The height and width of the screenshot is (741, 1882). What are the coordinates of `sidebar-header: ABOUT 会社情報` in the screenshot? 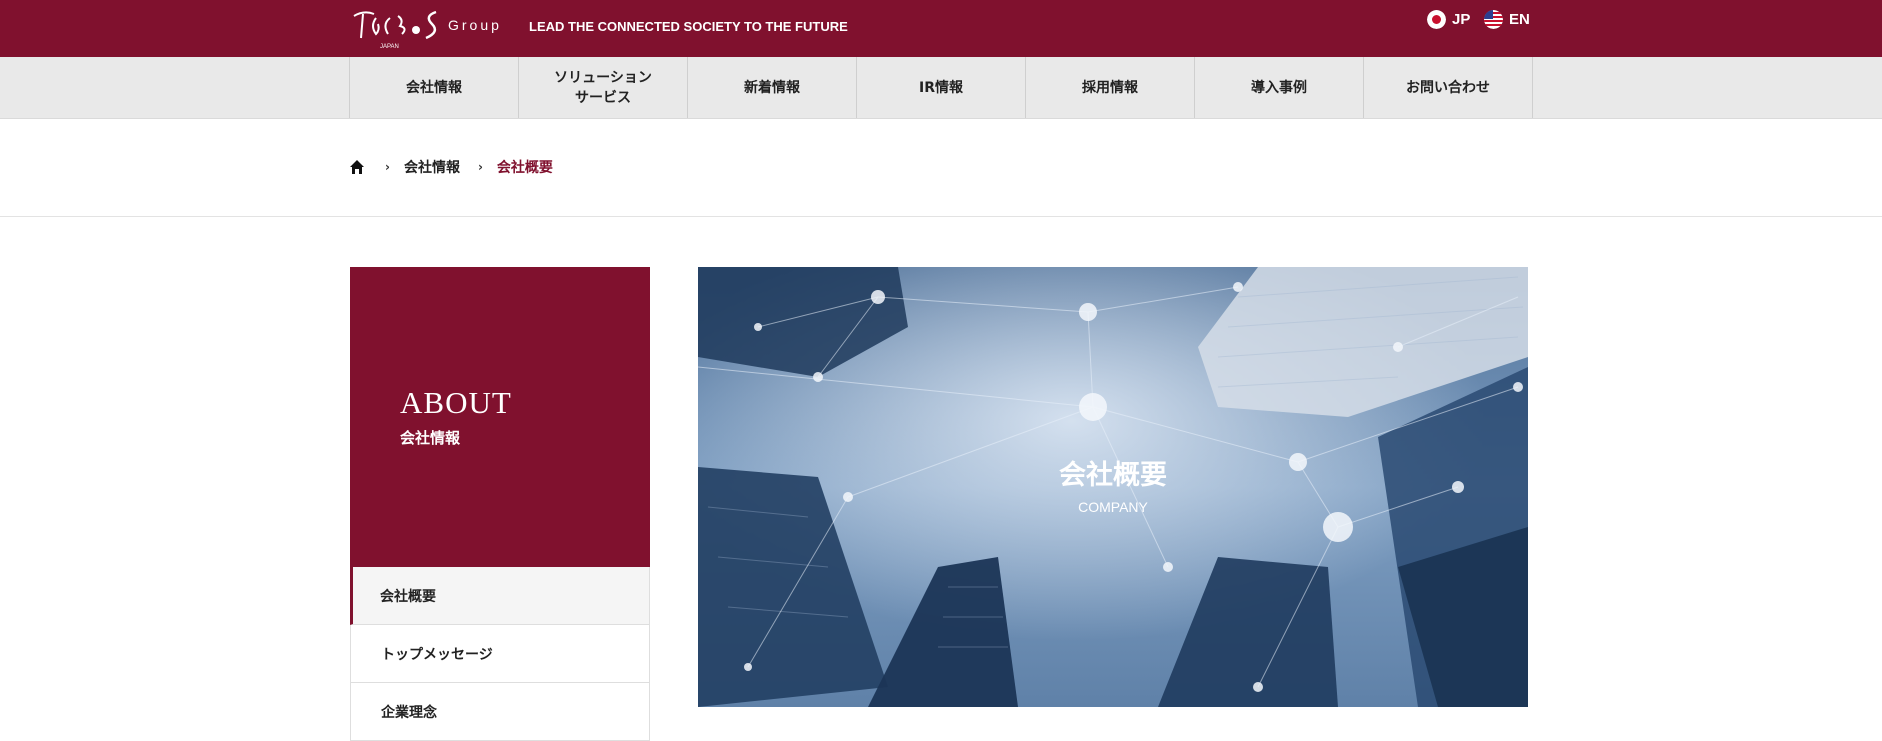 It's located at (500, 417).